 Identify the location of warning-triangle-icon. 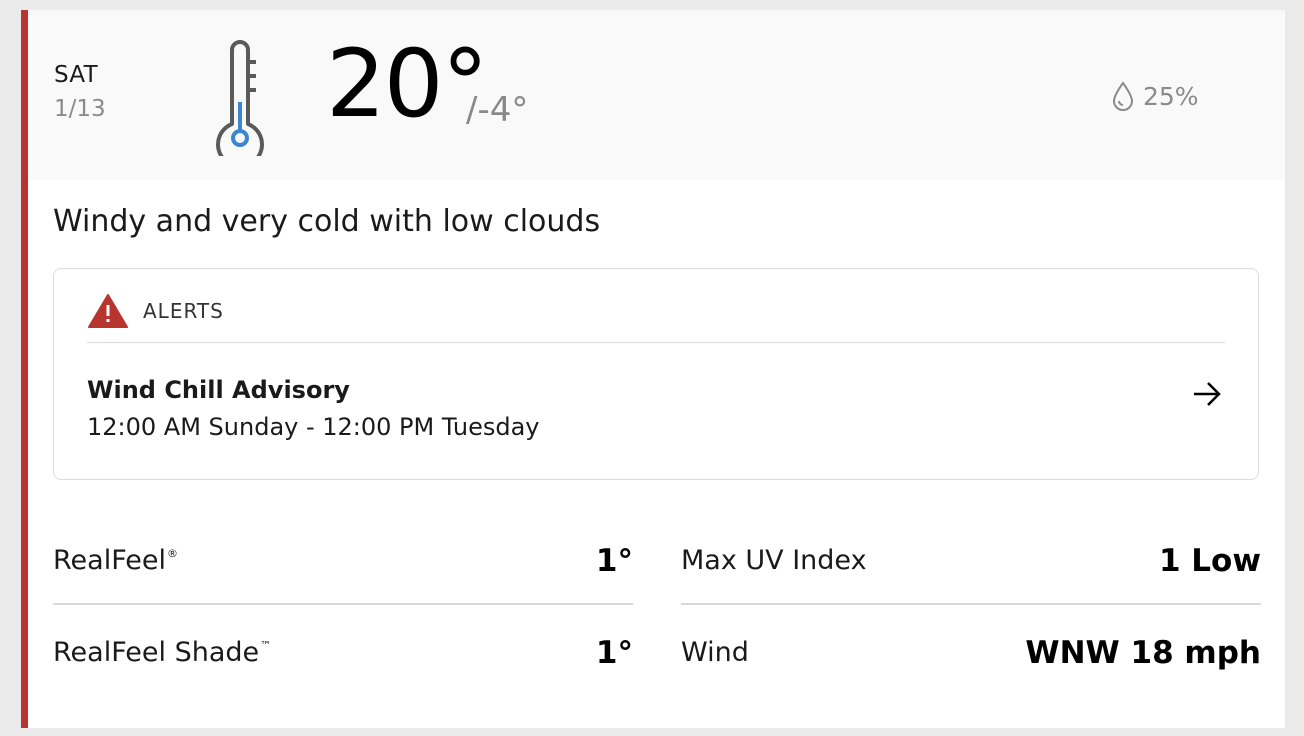
(108, 311).